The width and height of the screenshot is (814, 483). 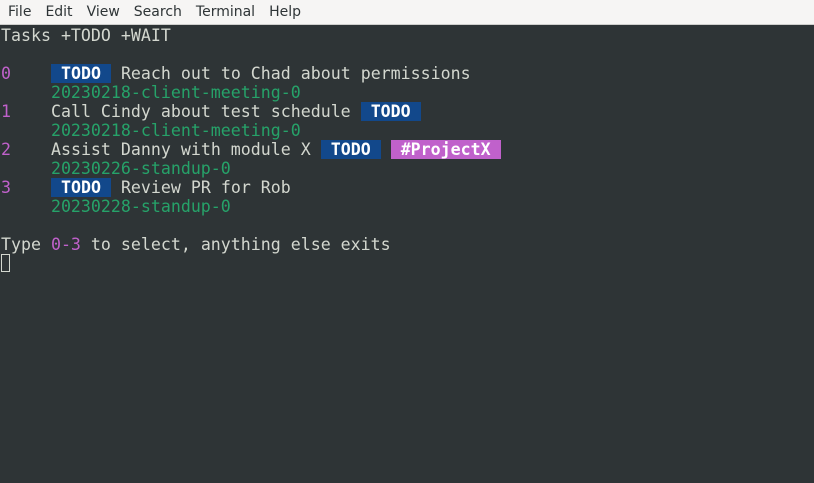 I want to click on task-text: Assist Danny with module X, so click(x=180, y=149).